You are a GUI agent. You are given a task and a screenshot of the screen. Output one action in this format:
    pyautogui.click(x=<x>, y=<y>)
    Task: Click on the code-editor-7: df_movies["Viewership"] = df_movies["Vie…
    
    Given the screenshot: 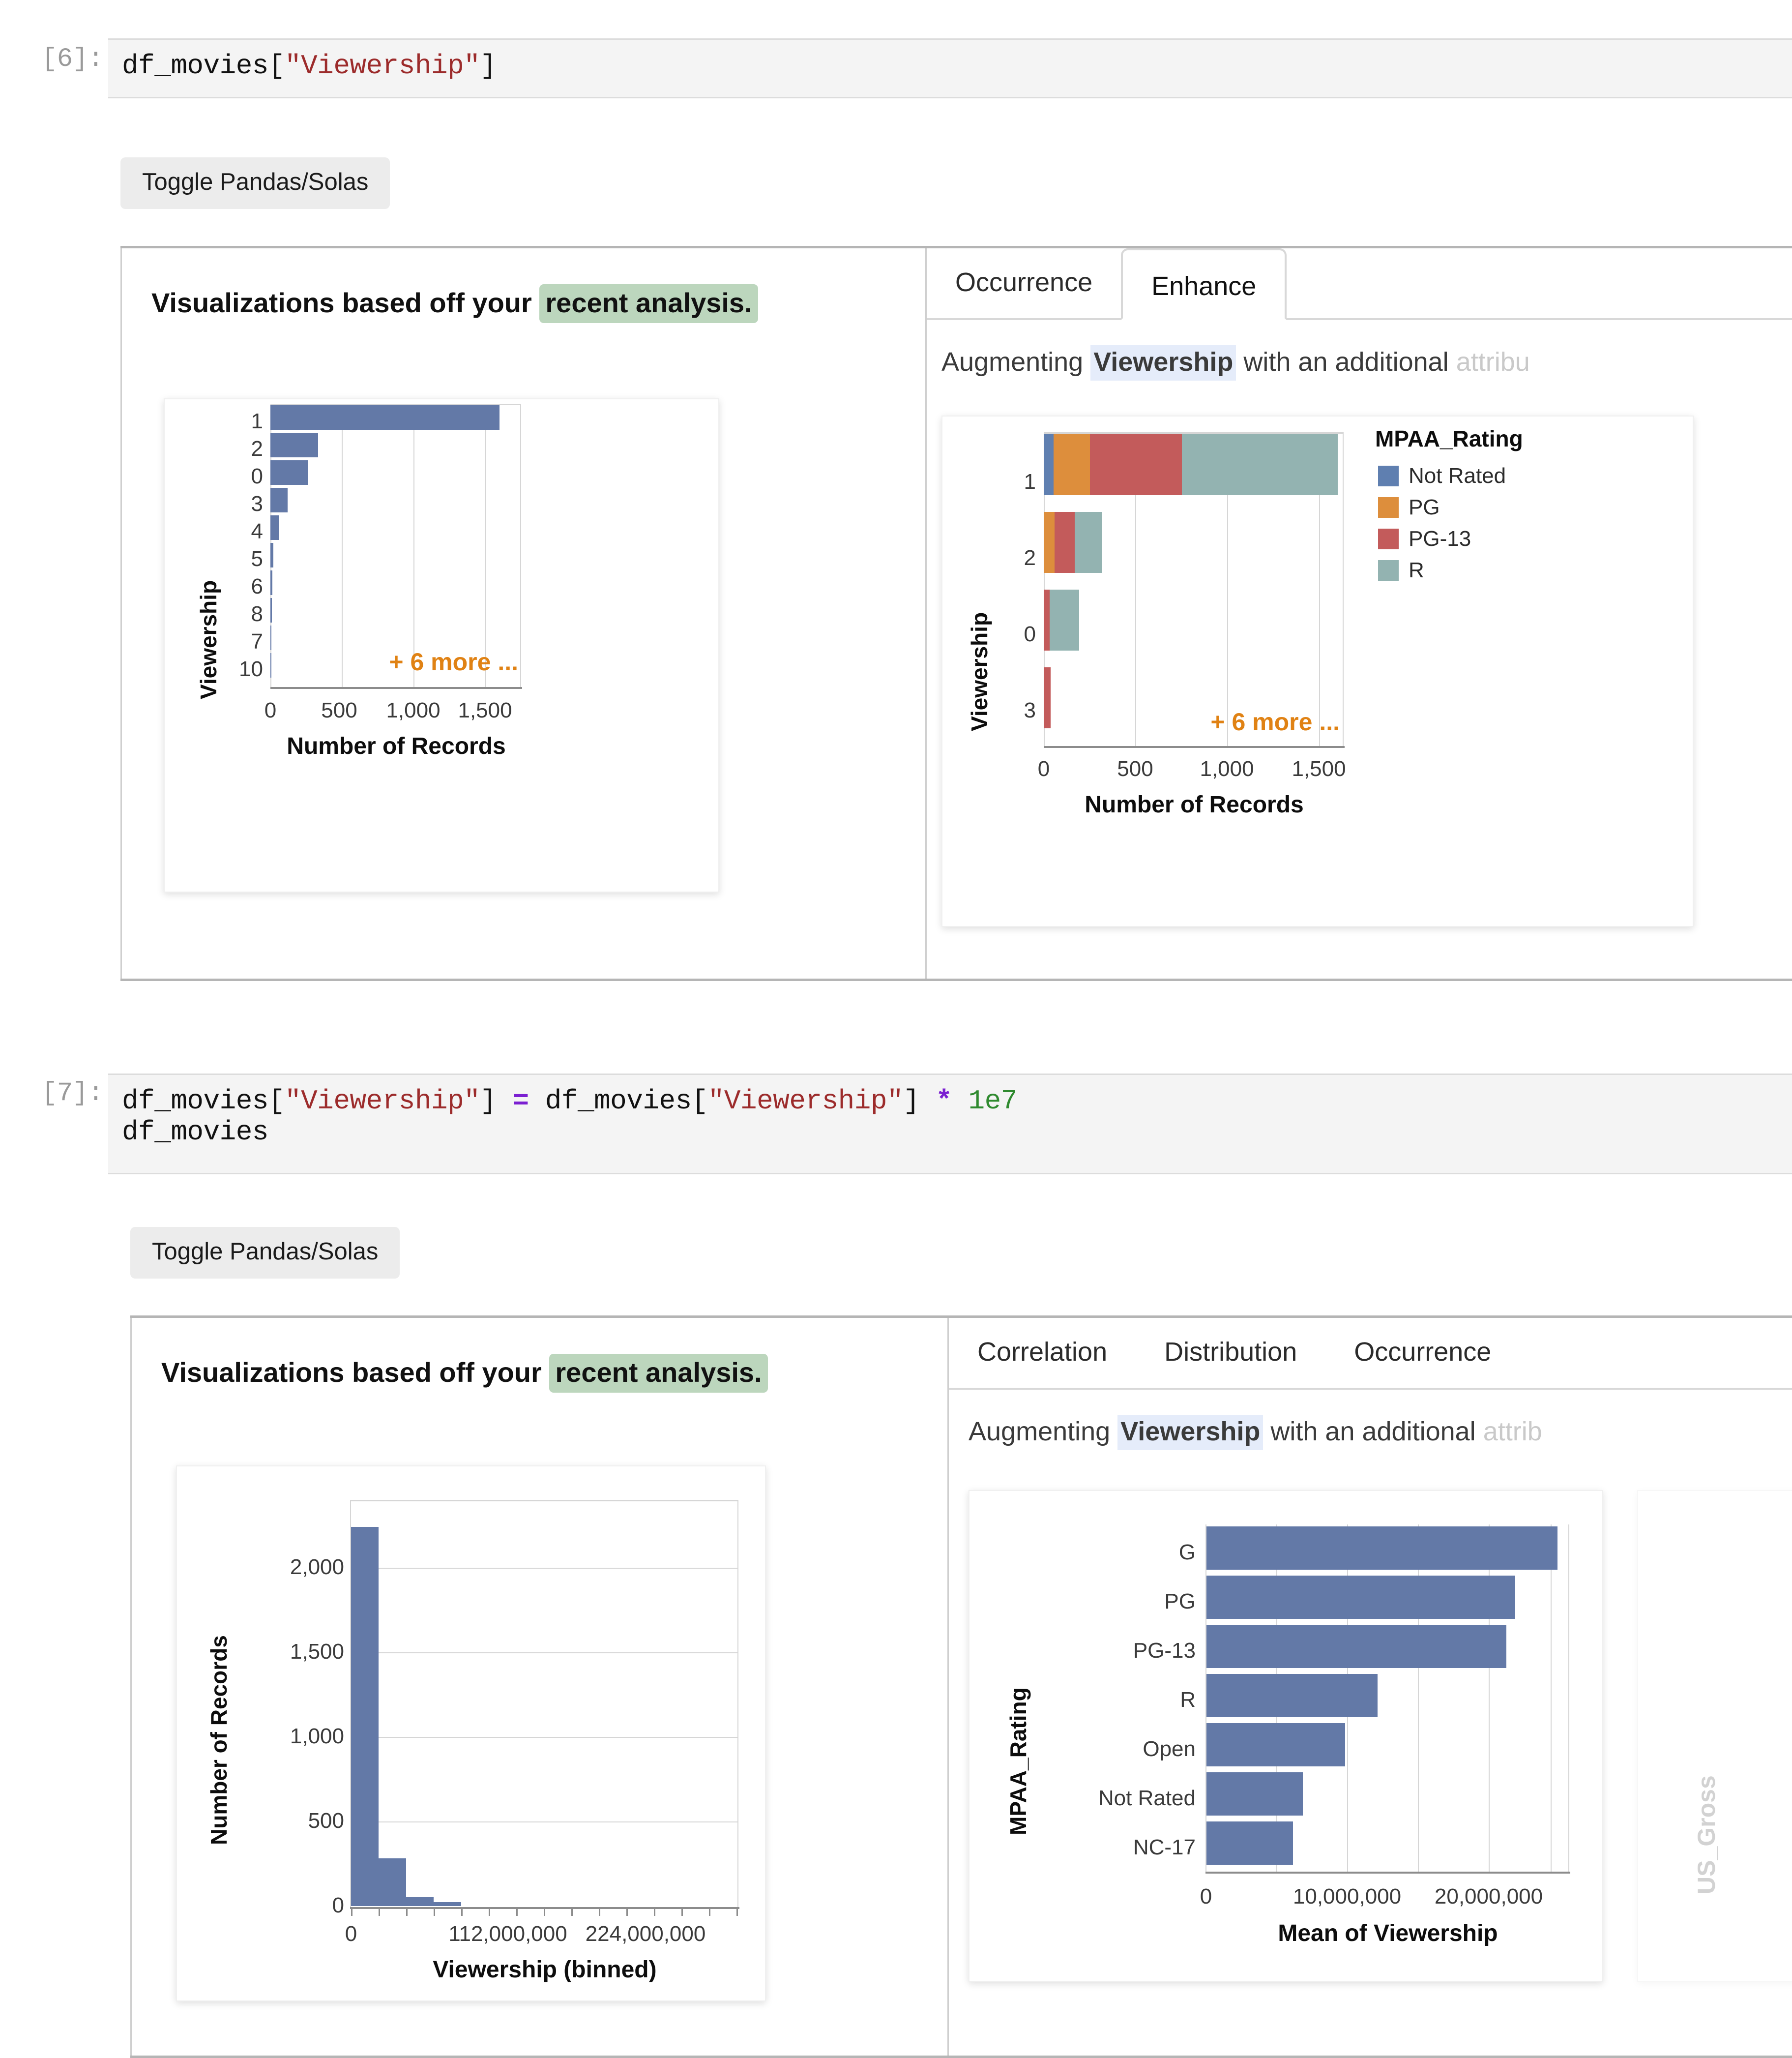 What is the action you would take?
    pyautogui.click(x=950, y=1124)
    